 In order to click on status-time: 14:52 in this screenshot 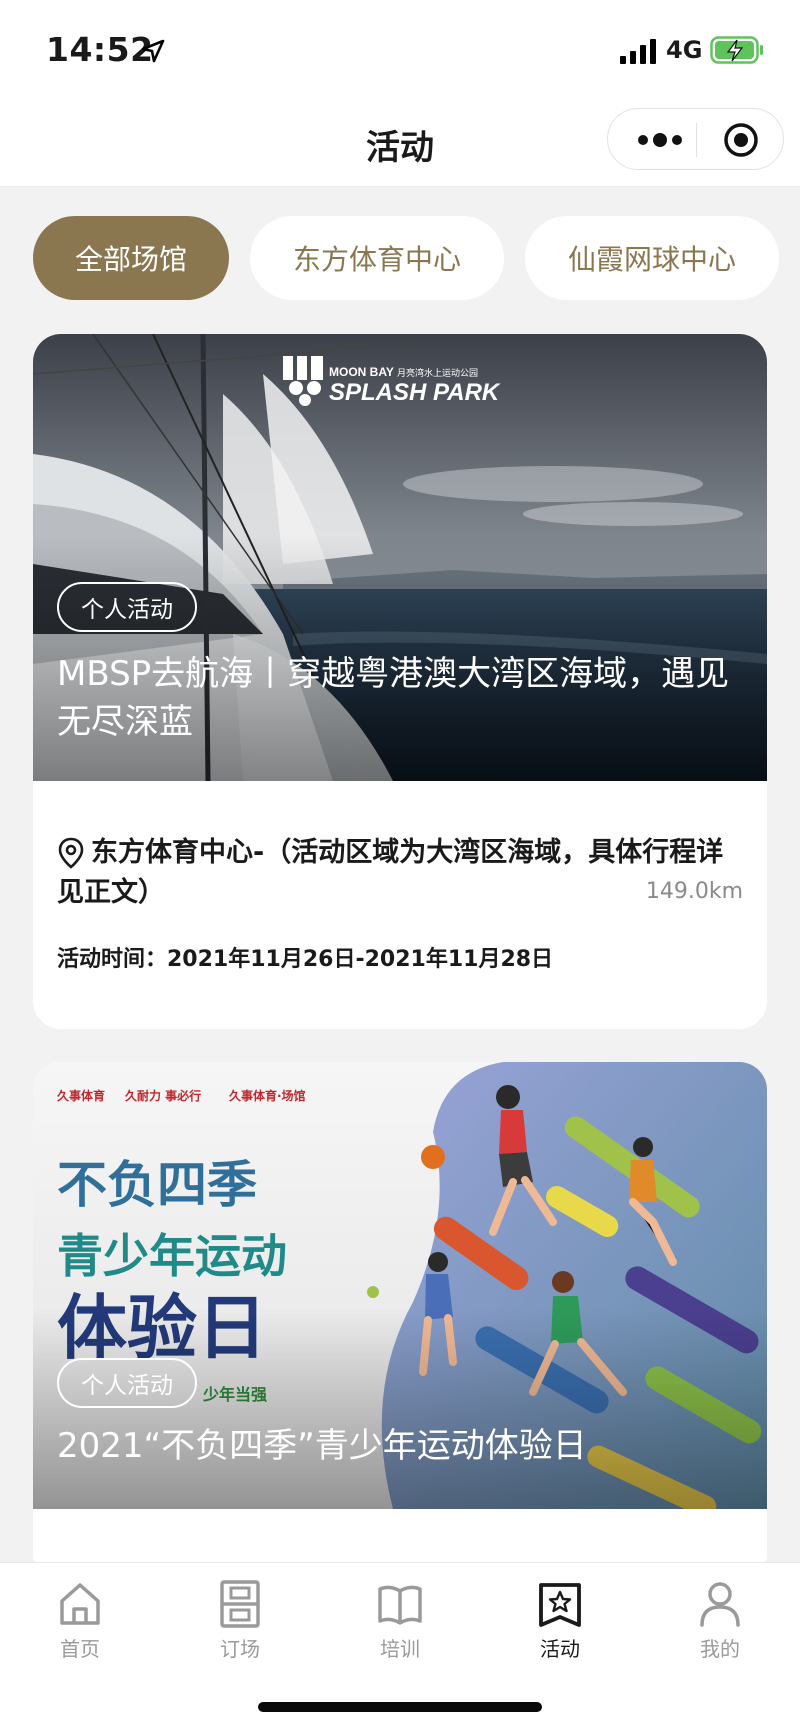, I will do `click(100, 49)`.